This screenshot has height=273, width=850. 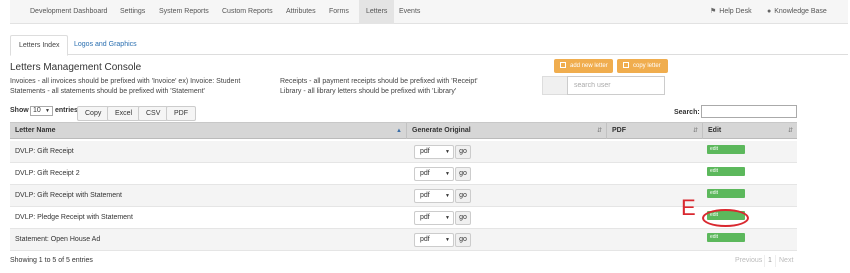 What do you see at coordinates (66, 110) in the screenshot?
I see `entries-label: entries` at bounding box center [66, 110].